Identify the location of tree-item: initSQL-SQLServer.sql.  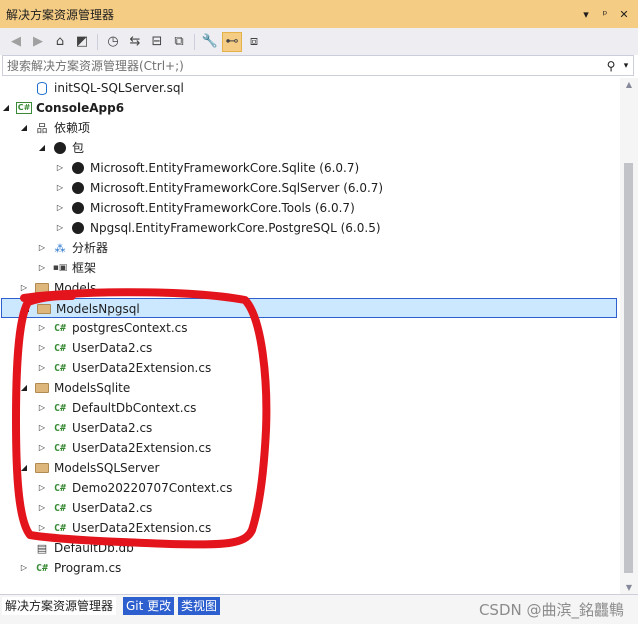
(309, 88).